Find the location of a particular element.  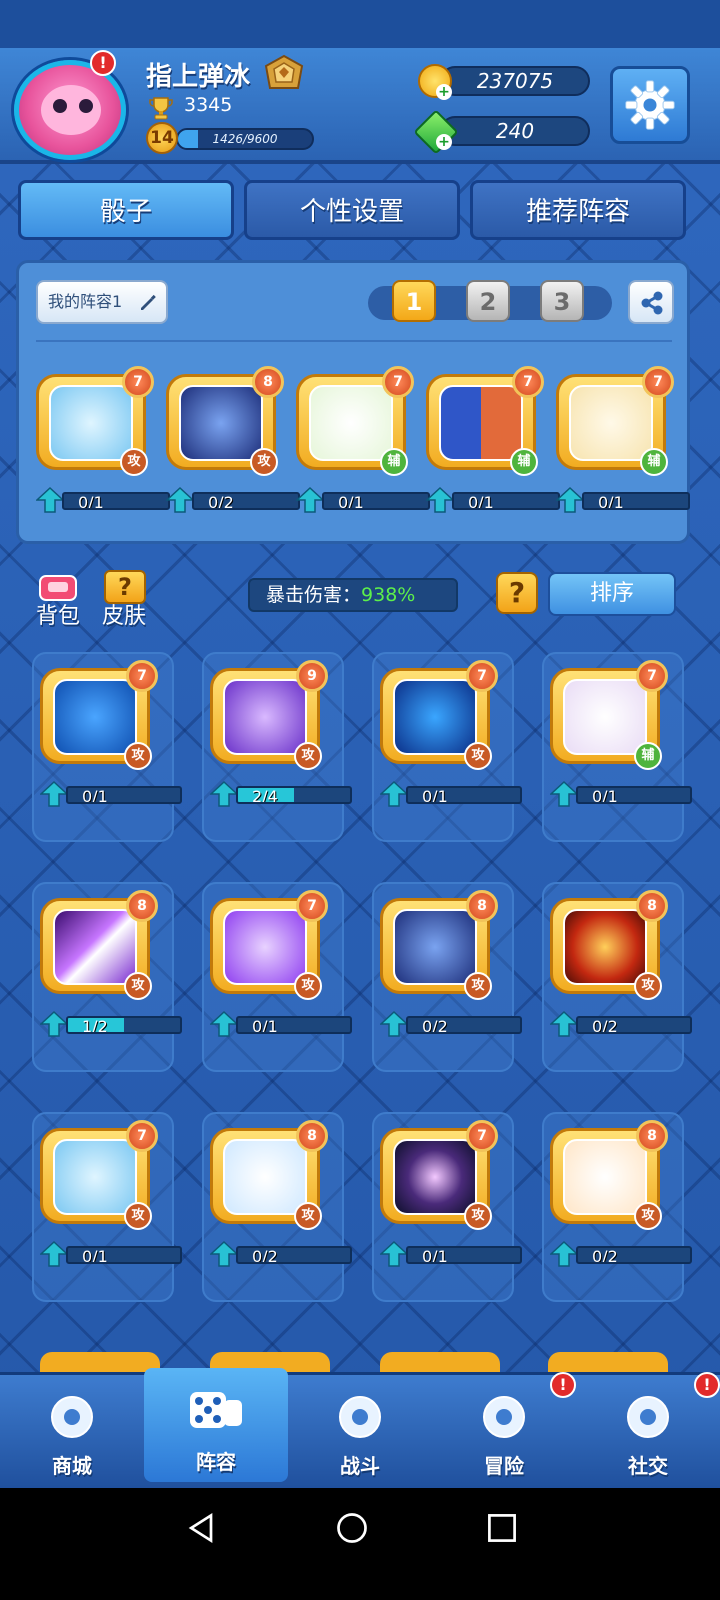

gear-icon is located at coordinates (650, 105).